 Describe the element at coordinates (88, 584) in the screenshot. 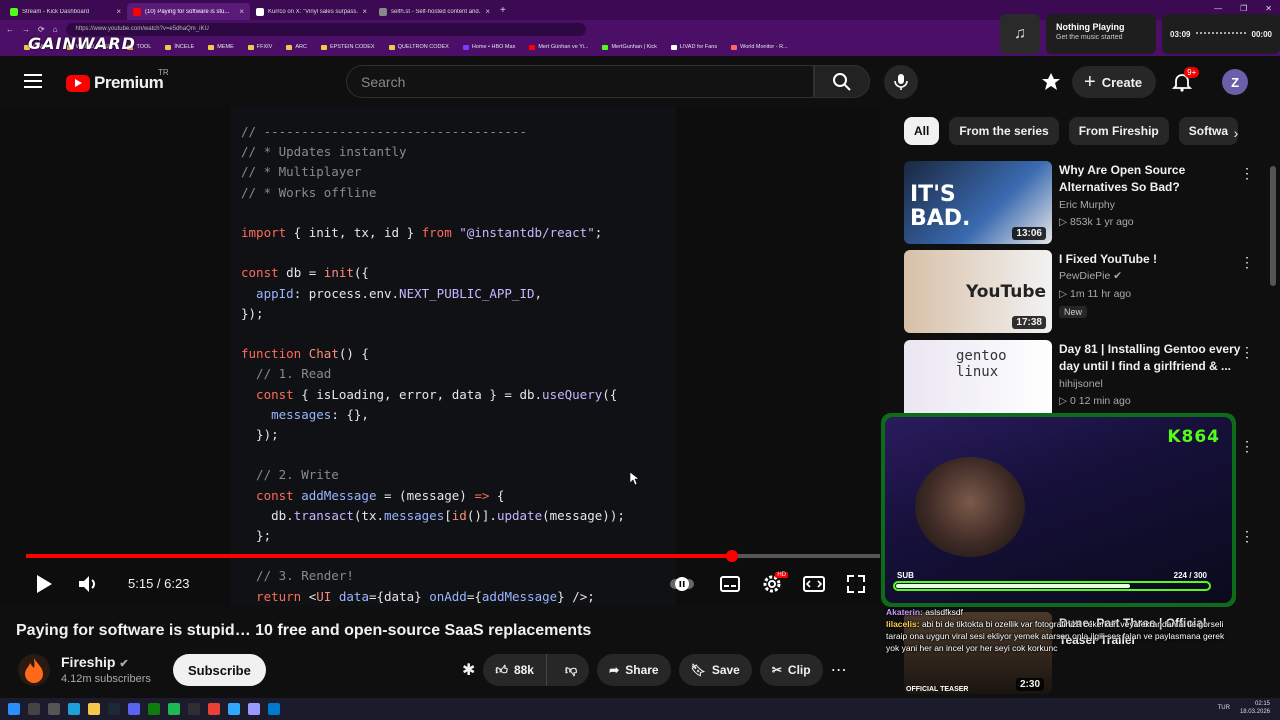

I see `volume-icon` at that location.